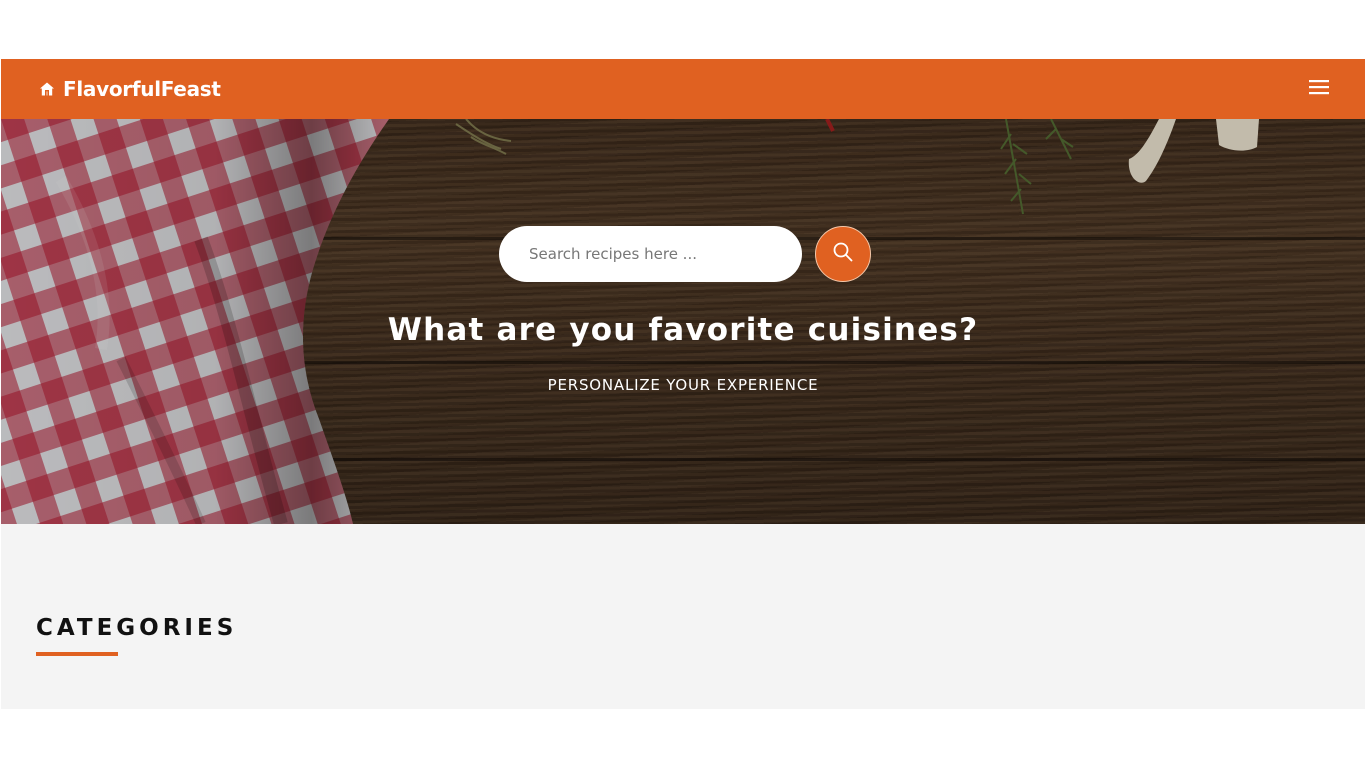 This screenshot has width=1366, height=768. I want to click on home-icon, so click(47, 89).